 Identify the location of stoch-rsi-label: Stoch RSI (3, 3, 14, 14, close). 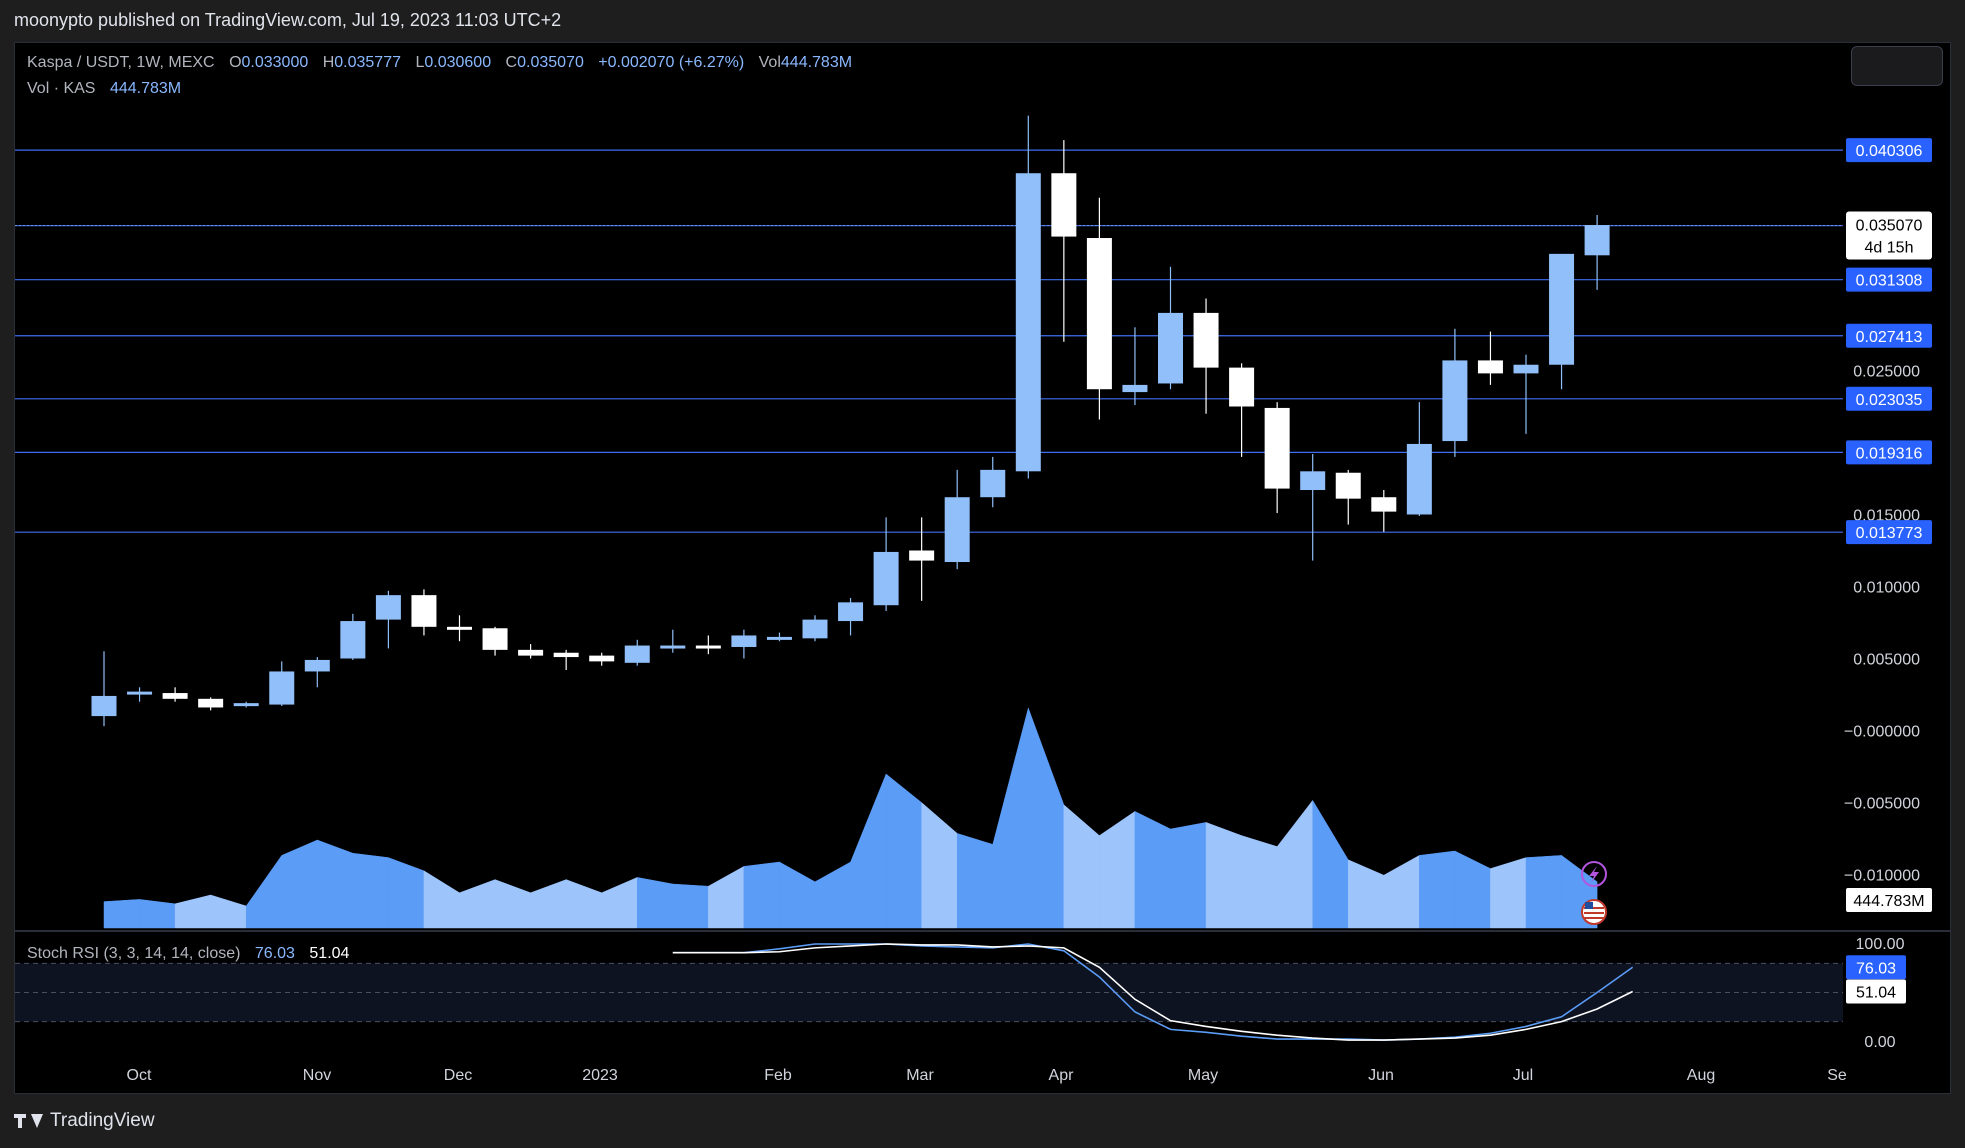
(134, 953).